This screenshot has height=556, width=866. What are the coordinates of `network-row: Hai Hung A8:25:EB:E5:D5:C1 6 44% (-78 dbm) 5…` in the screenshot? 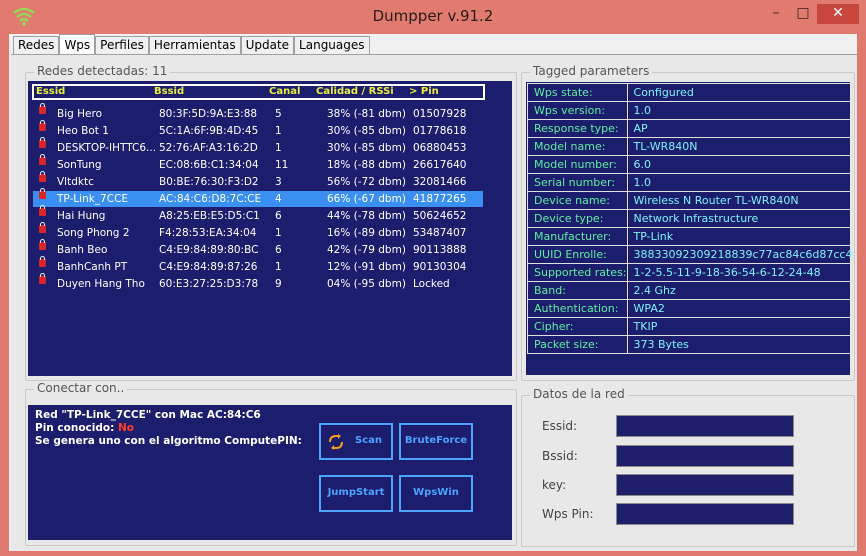 It's located at (258, 214).